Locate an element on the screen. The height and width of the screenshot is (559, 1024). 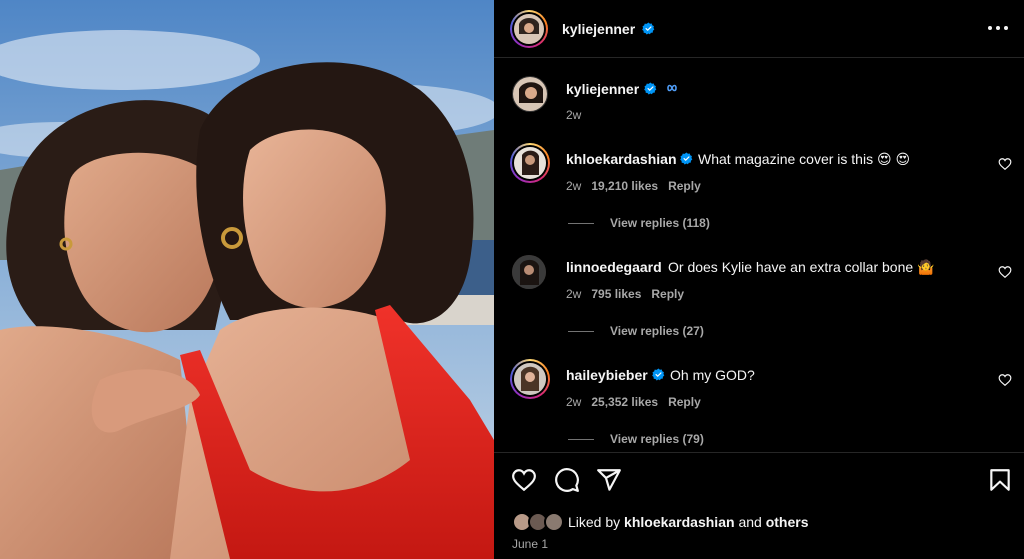
header-username: kyliejenner is located at coordinates (598, 29).